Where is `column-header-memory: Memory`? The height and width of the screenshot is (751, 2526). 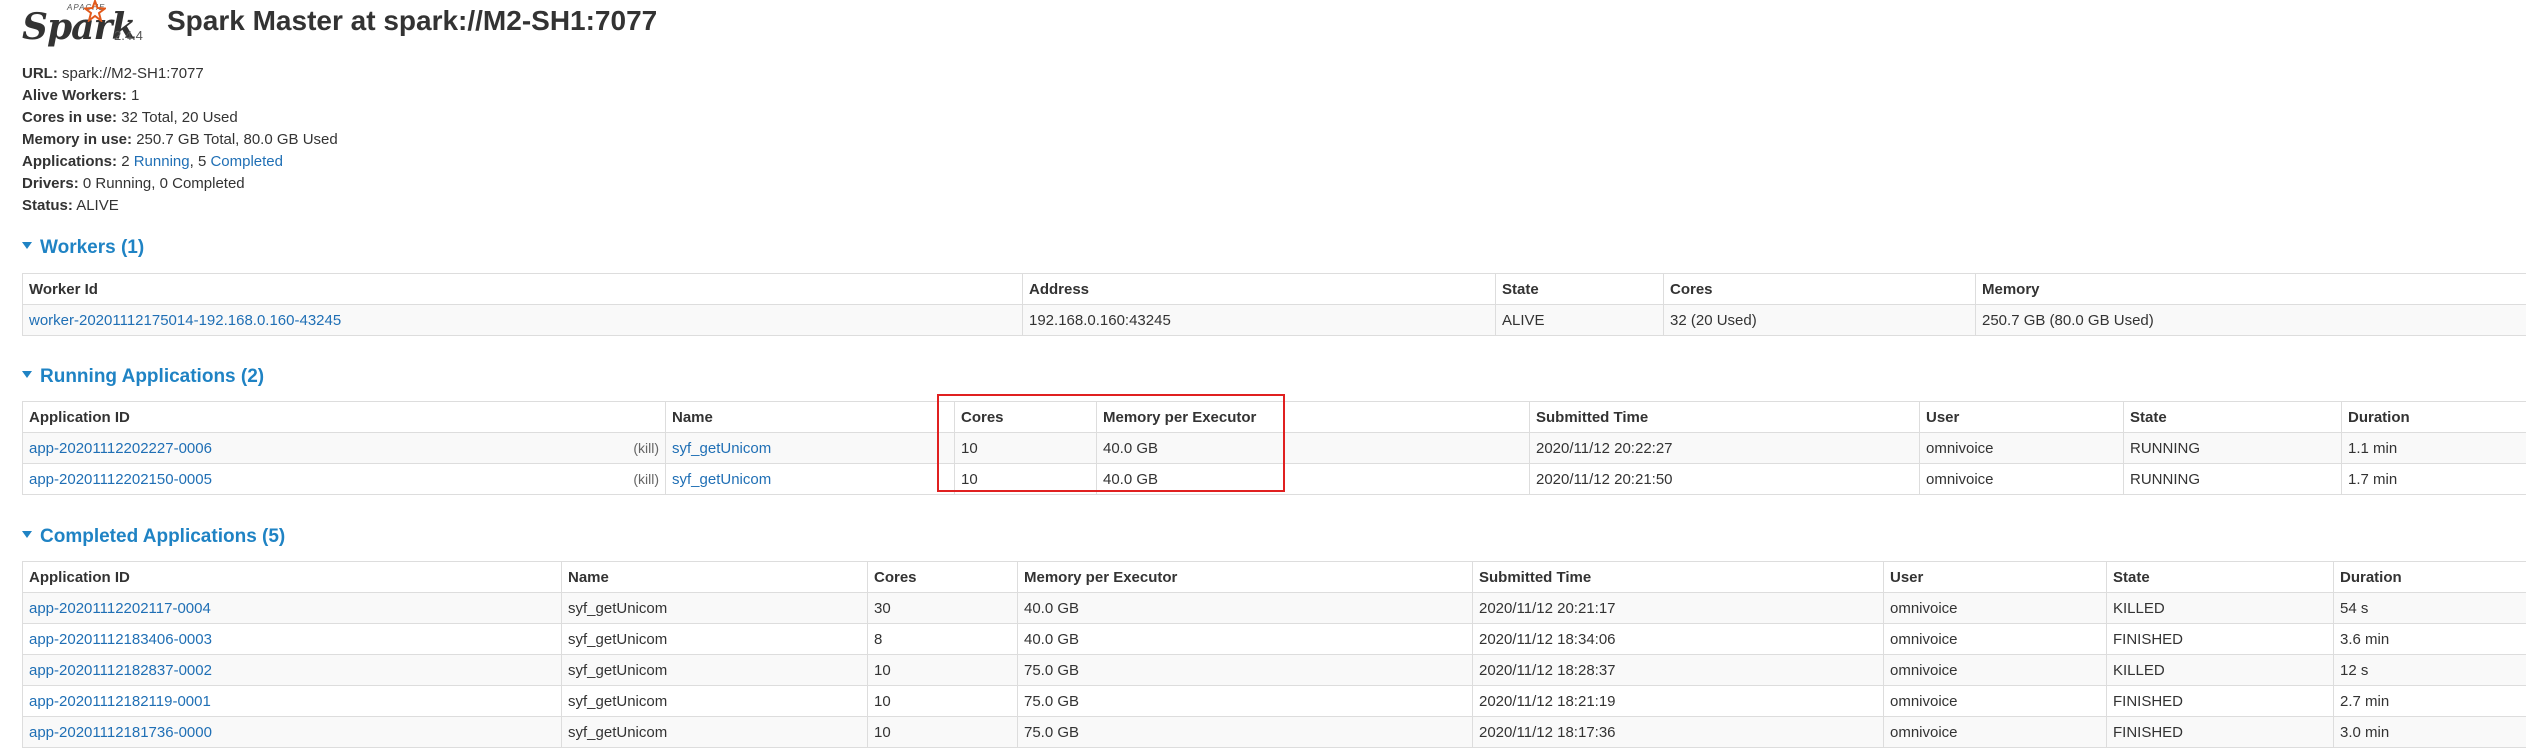 column-header-memory: Memory is located at coordinates (2250, 289).